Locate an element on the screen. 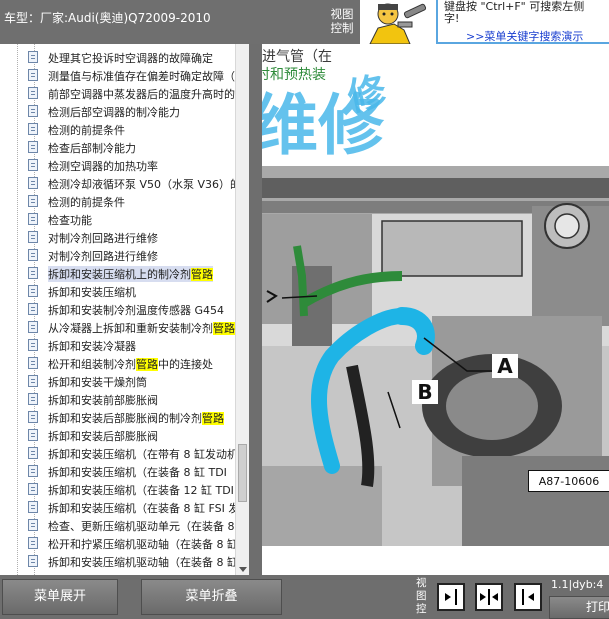 The image size is (609, 619). tree-item-text: 检测空调器的加热功率 is located at coordinates (103, 166).